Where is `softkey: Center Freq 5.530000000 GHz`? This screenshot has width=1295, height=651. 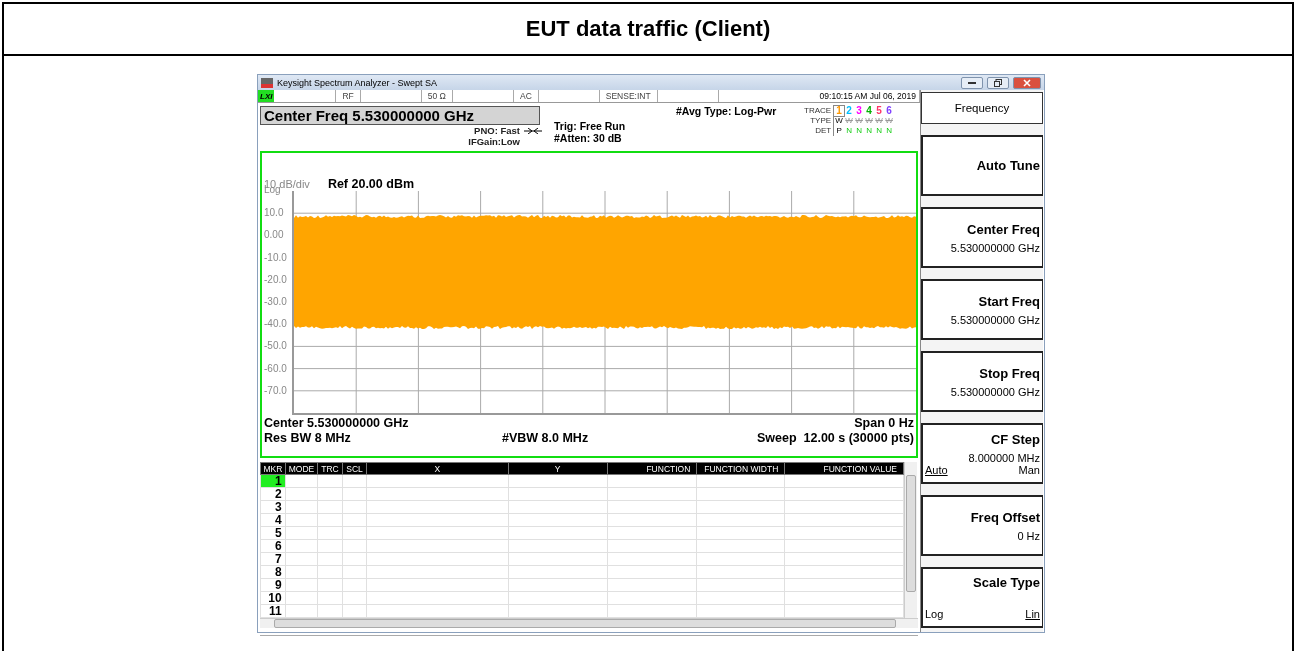
softkey: Center Freq 5.530000000 GHz is located at coordinates (982, 237).